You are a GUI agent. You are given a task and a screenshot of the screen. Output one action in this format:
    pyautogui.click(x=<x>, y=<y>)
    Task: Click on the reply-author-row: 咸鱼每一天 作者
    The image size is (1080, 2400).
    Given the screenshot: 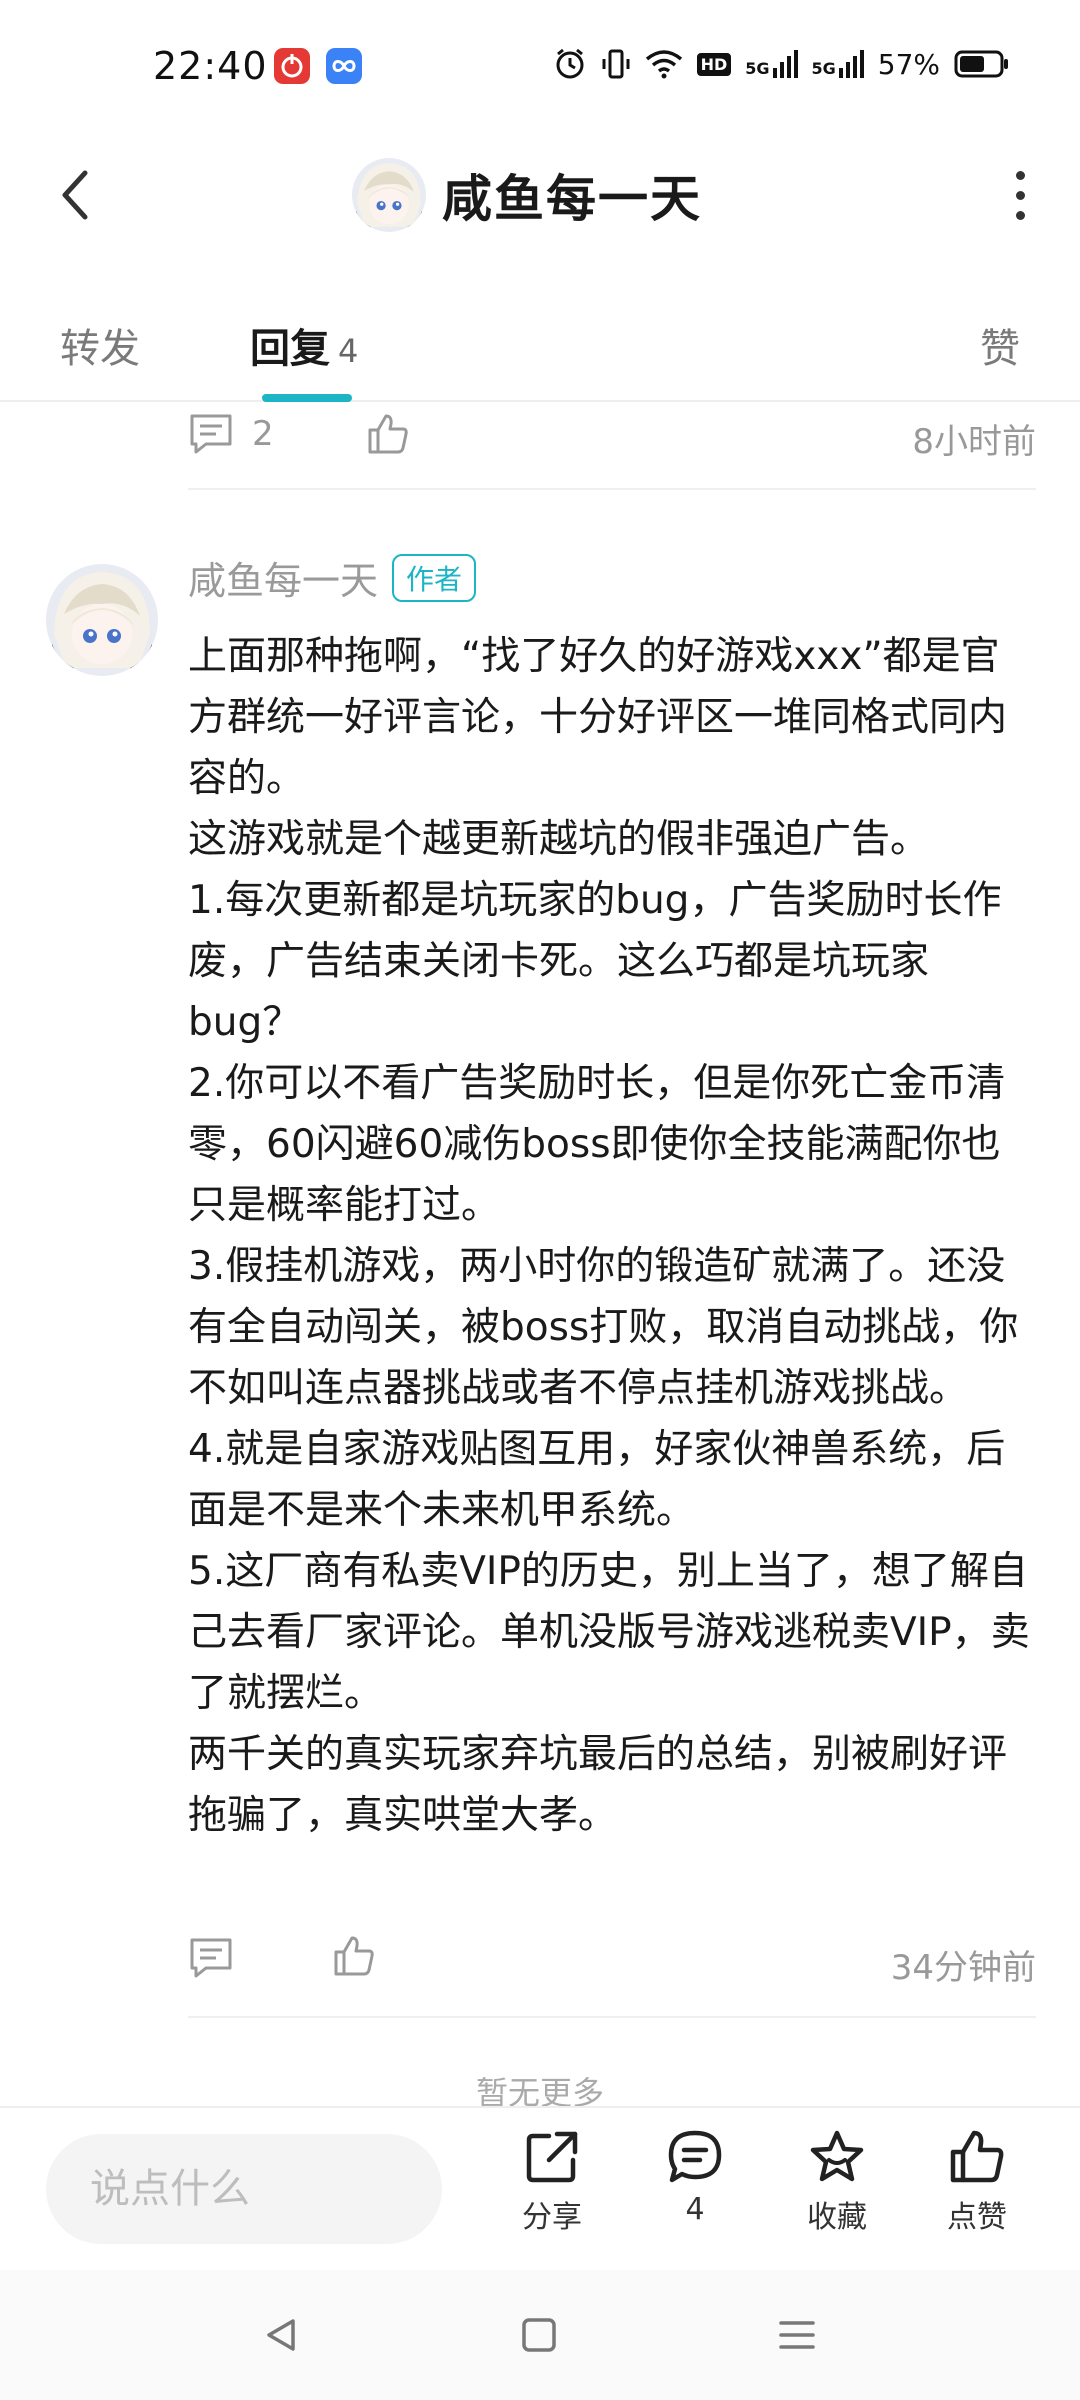 What is the action you would take?
    pyautogui.click(x=332, y=577)
    